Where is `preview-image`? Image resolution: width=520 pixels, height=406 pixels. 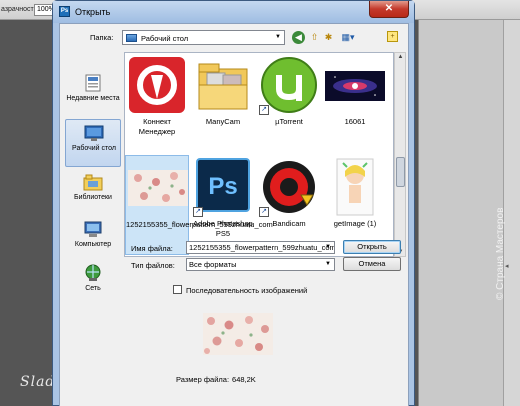
preview-image is located at coordinates (238, 334).